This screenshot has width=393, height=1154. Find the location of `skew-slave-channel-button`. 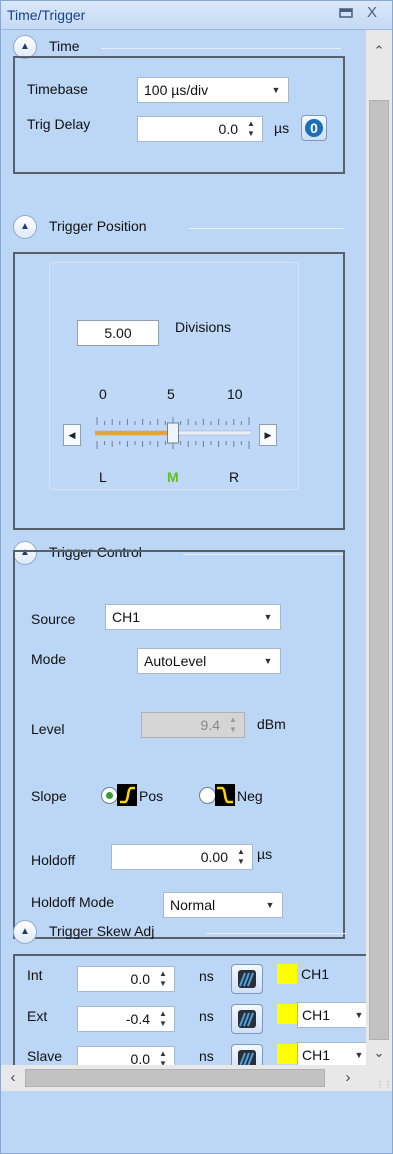

skew-slave-channel-button is located at coordinates (247, 1054).